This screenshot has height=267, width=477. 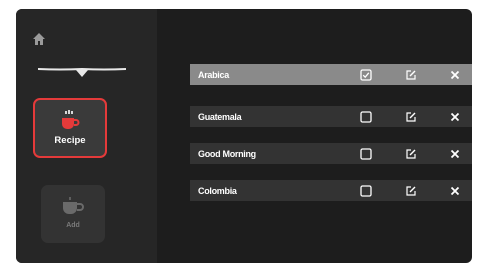 What do you see at coordinates (331, 74) in the screenshot?
I see `recipe-row: Arabica` at bounding box center [331, 74].